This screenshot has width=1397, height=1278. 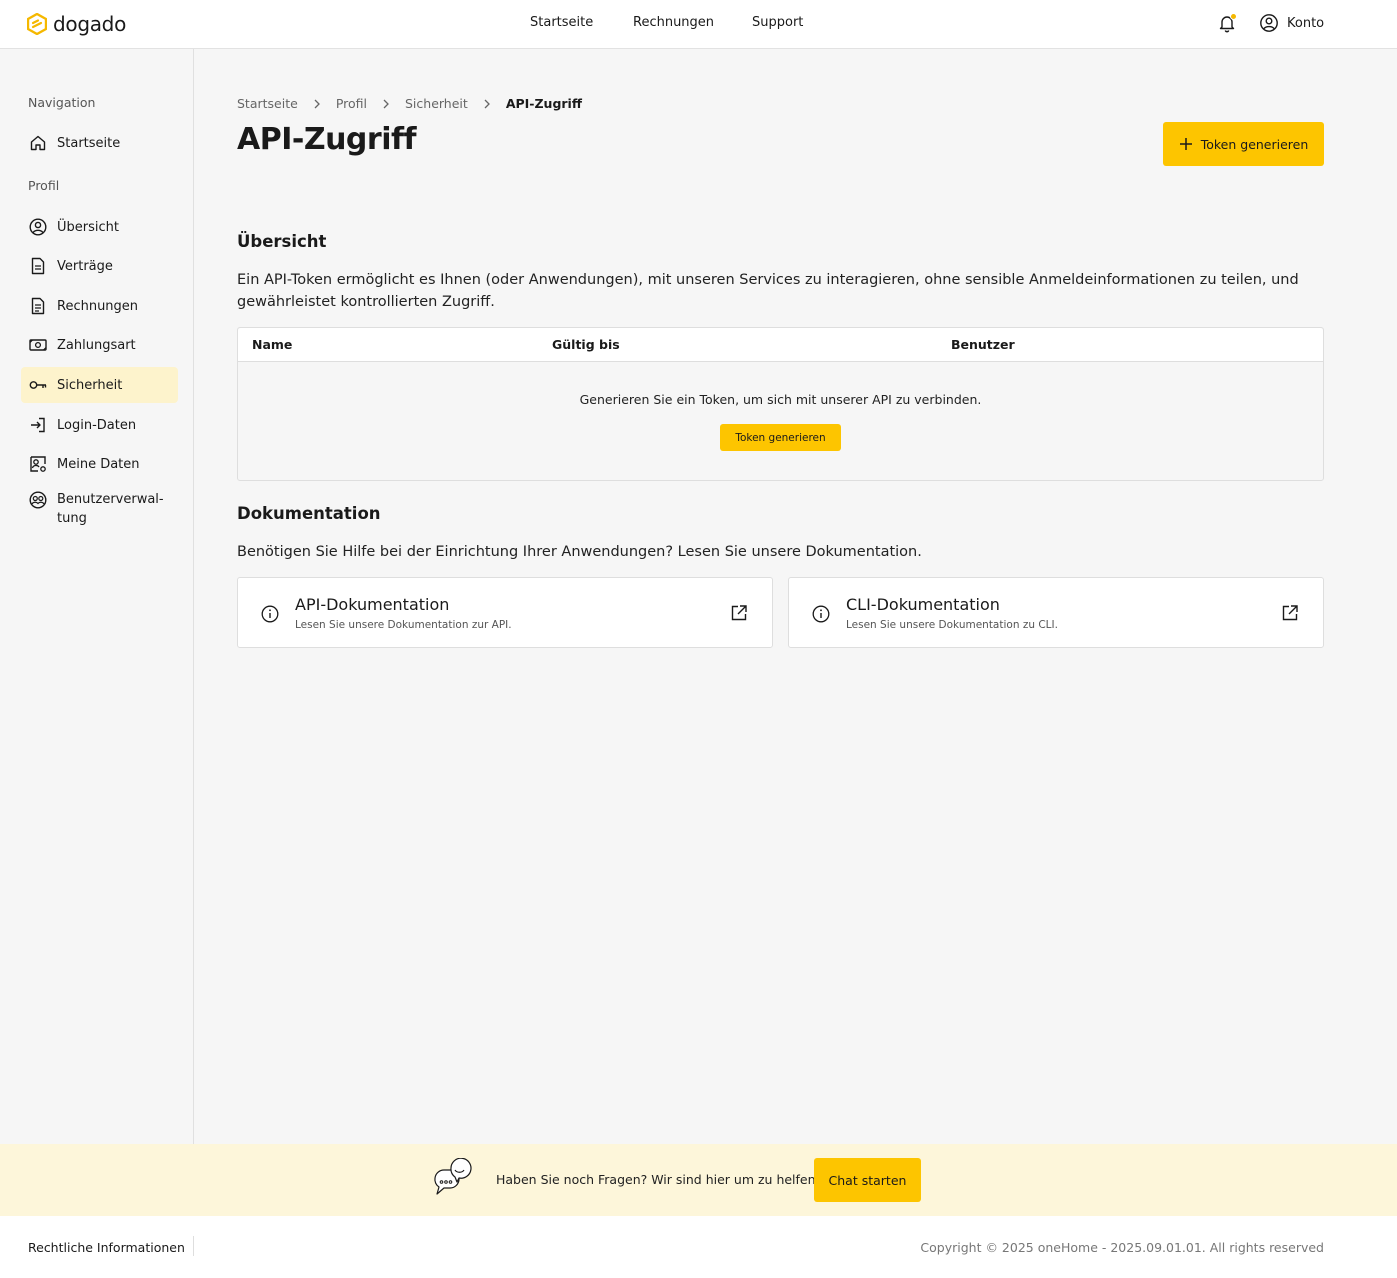 I want to click on column-name: Name, so click(x=272, y=344).